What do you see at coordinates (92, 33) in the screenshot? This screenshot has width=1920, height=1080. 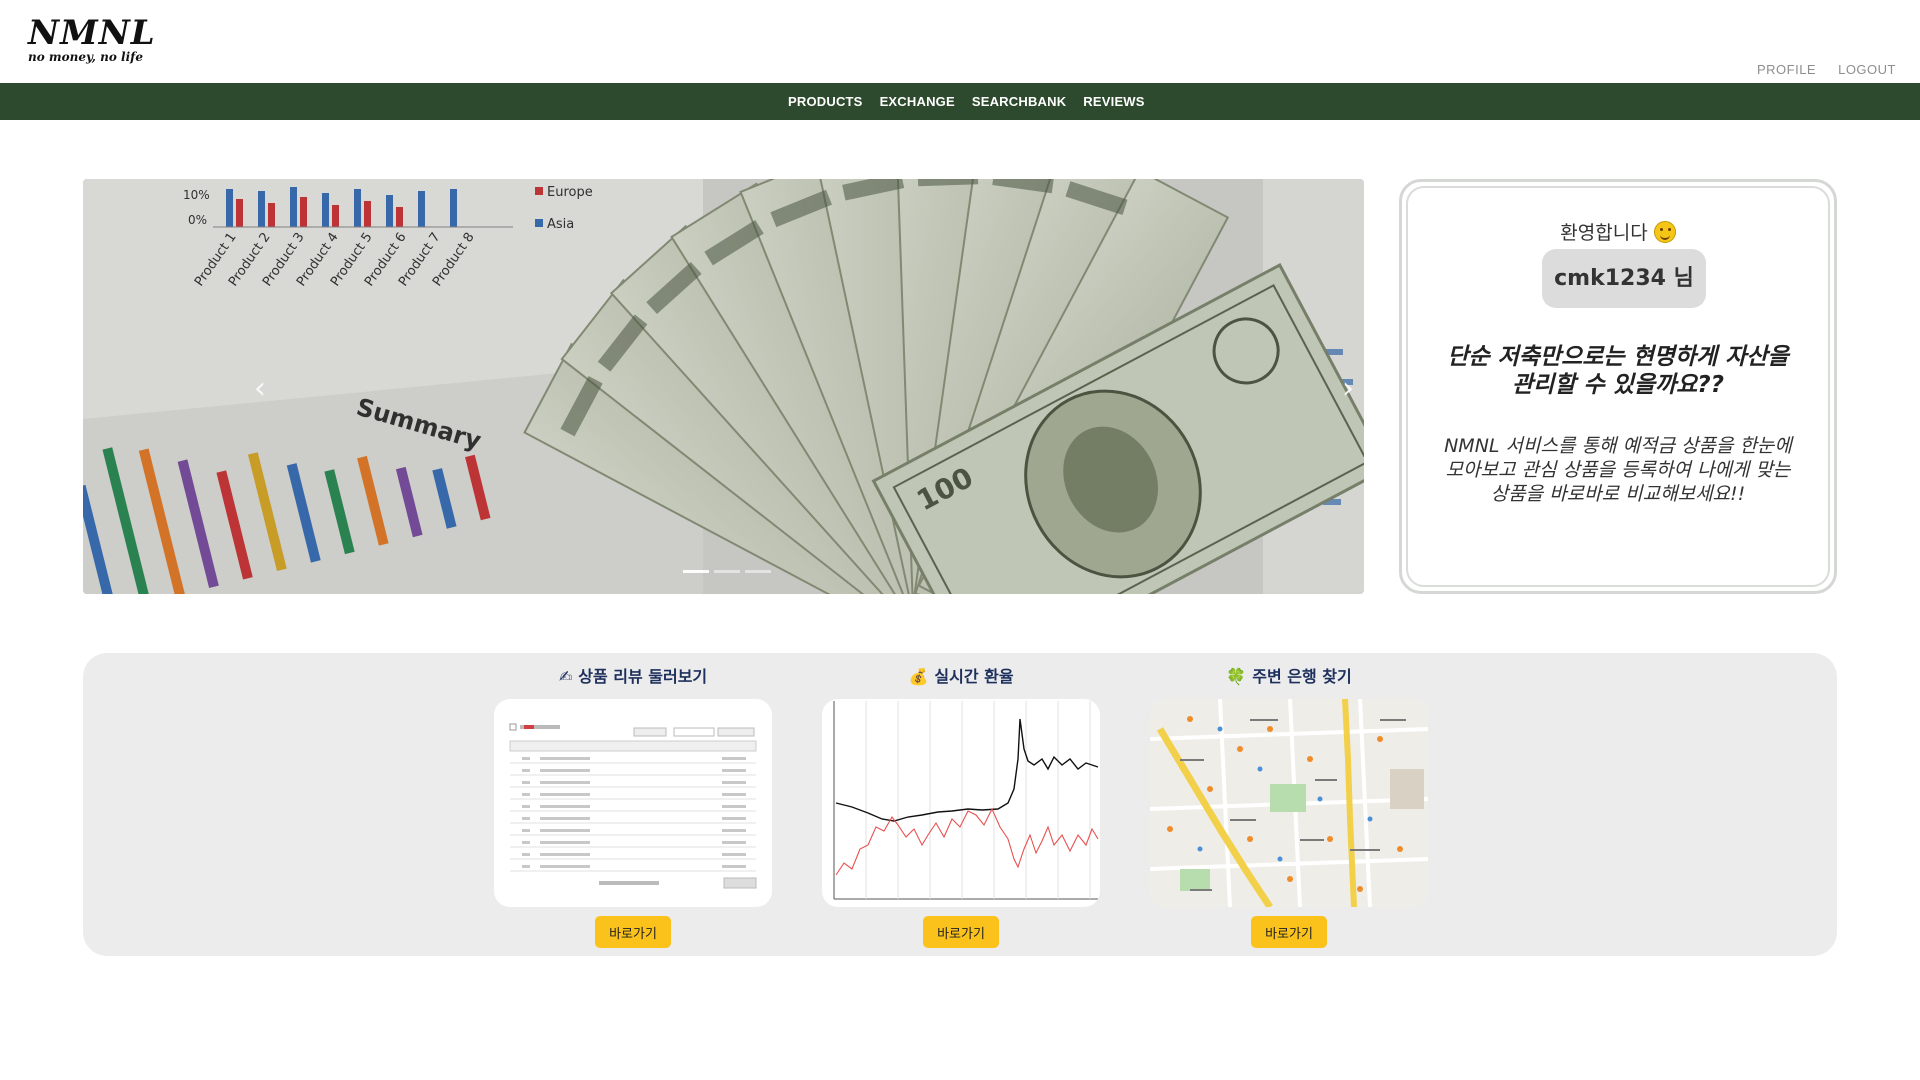 I see `logo-title: NMNL` at bounding box center [92, 33].